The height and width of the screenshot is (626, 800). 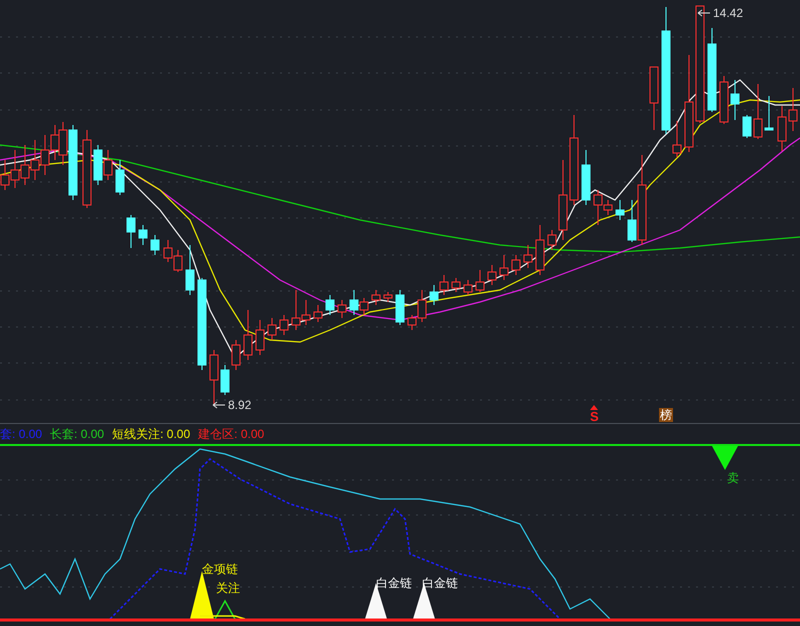 What do you see at coordinates (151, 434) in the screenshot?
I see `legend-item: 短线关注: 0.00` at bounding box center [151, 434].